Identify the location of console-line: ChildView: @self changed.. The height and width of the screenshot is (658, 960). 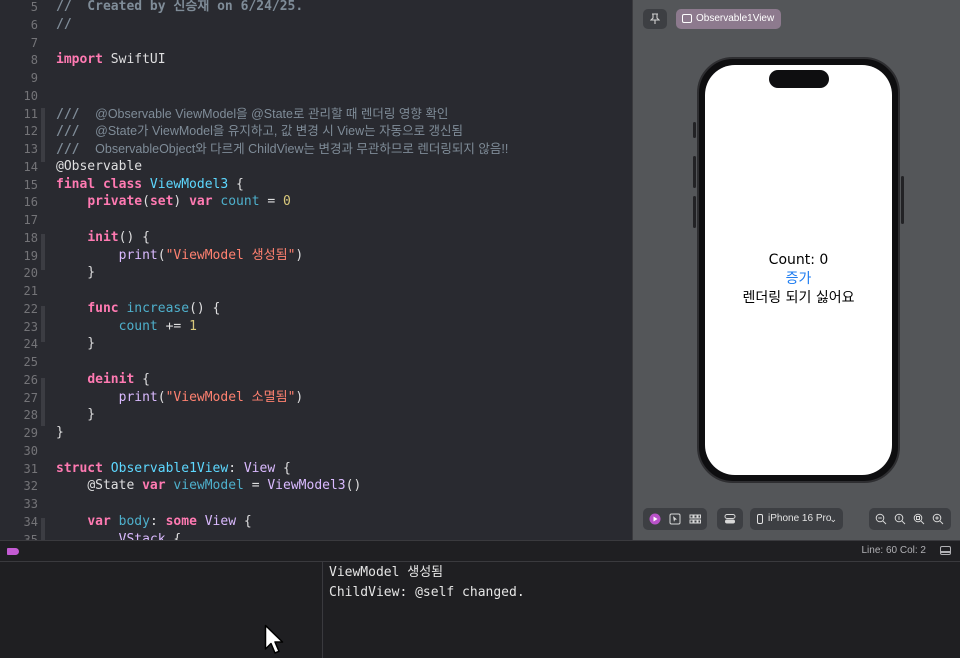
(427, 592).